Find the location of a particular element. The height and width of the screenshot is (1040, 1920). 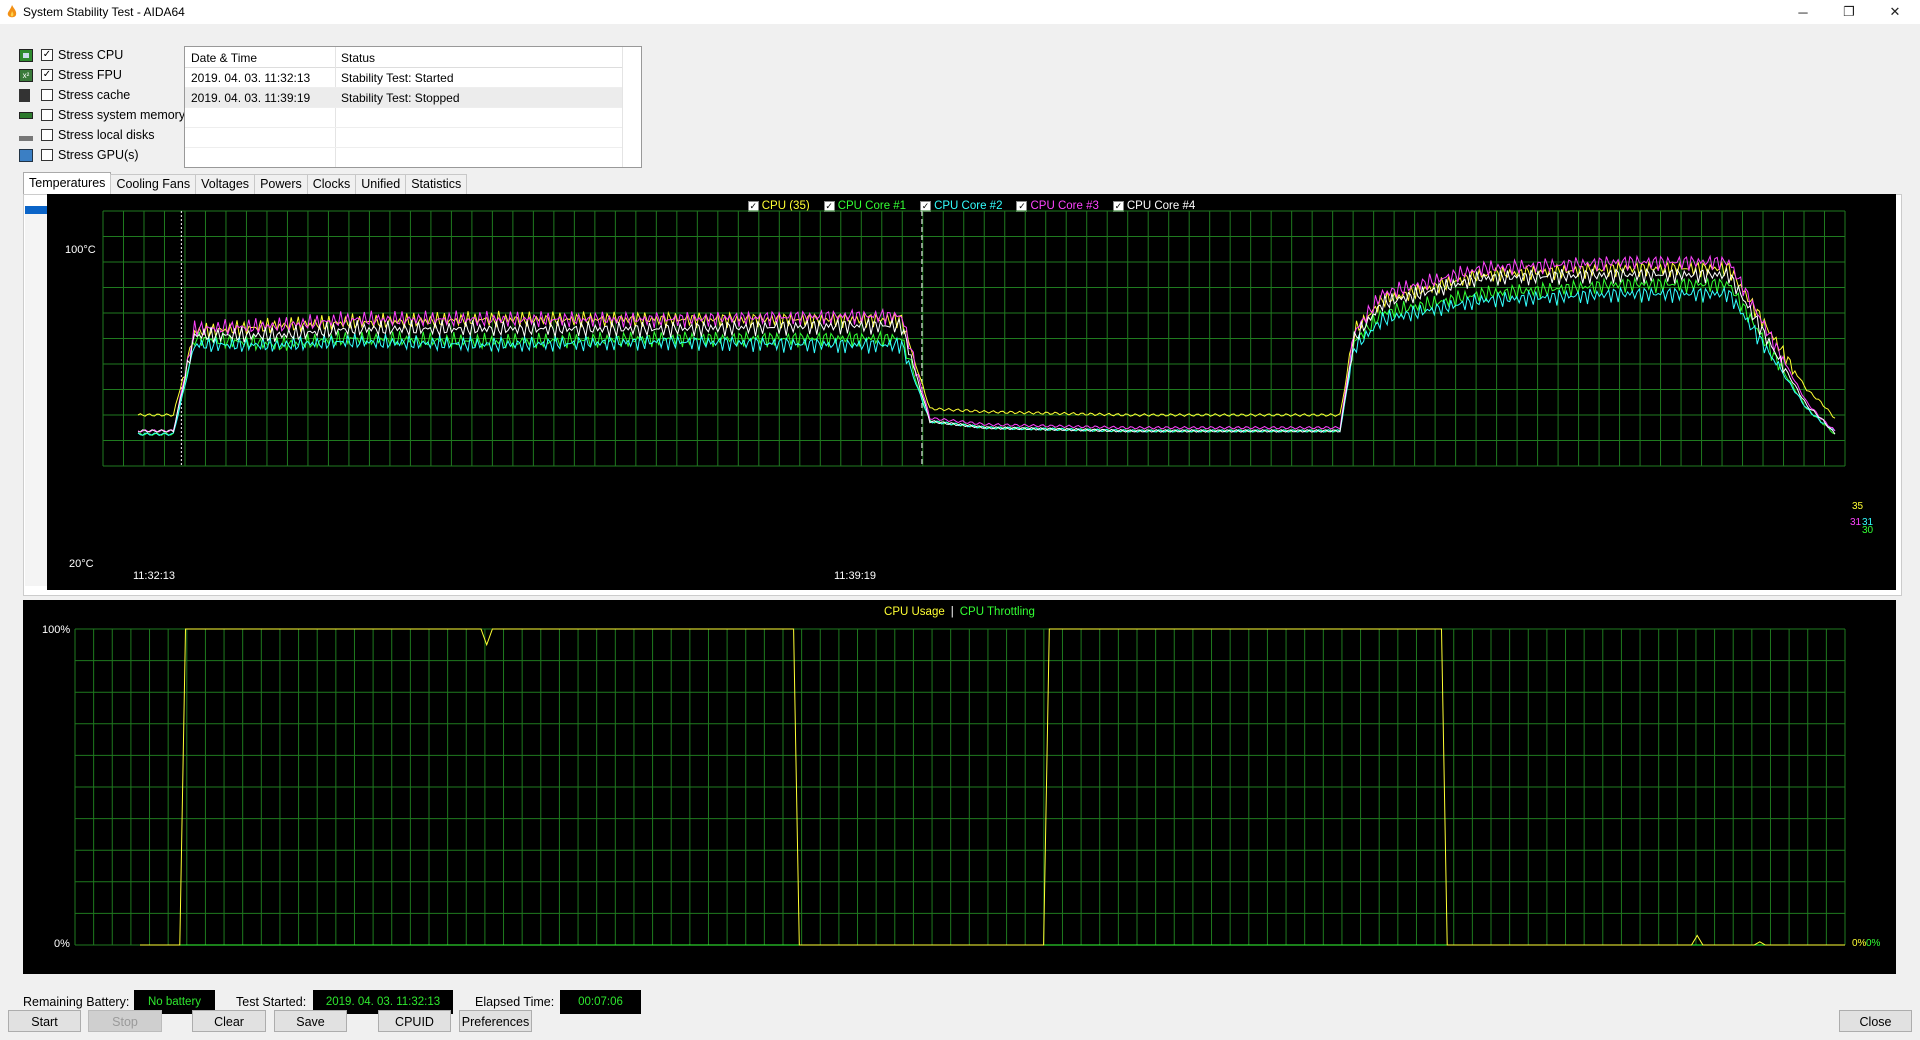

cpu-icon is located at coordinates (26, 55).